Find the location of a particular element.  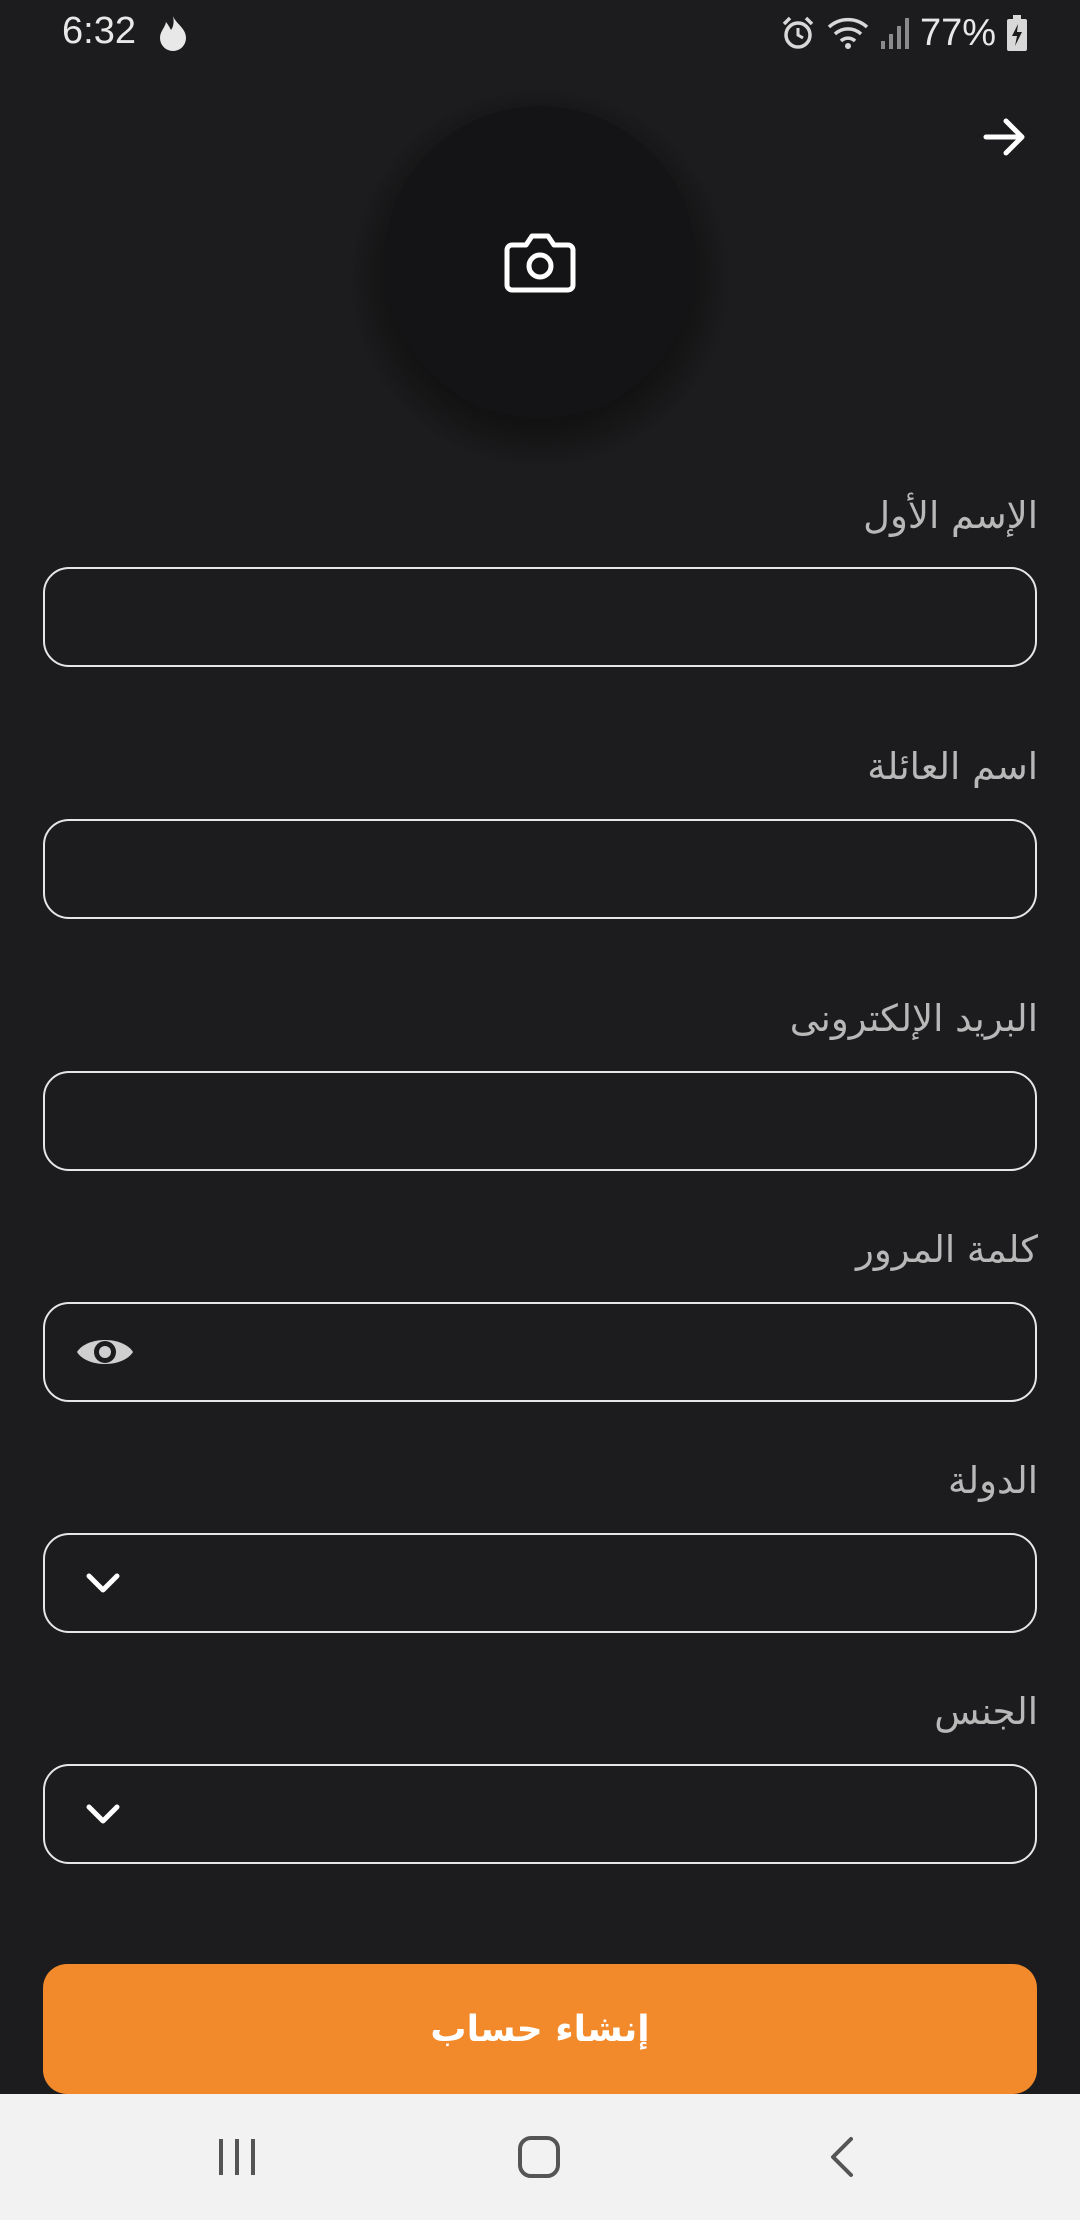

camera-icon is located at coordinates (540, 263).